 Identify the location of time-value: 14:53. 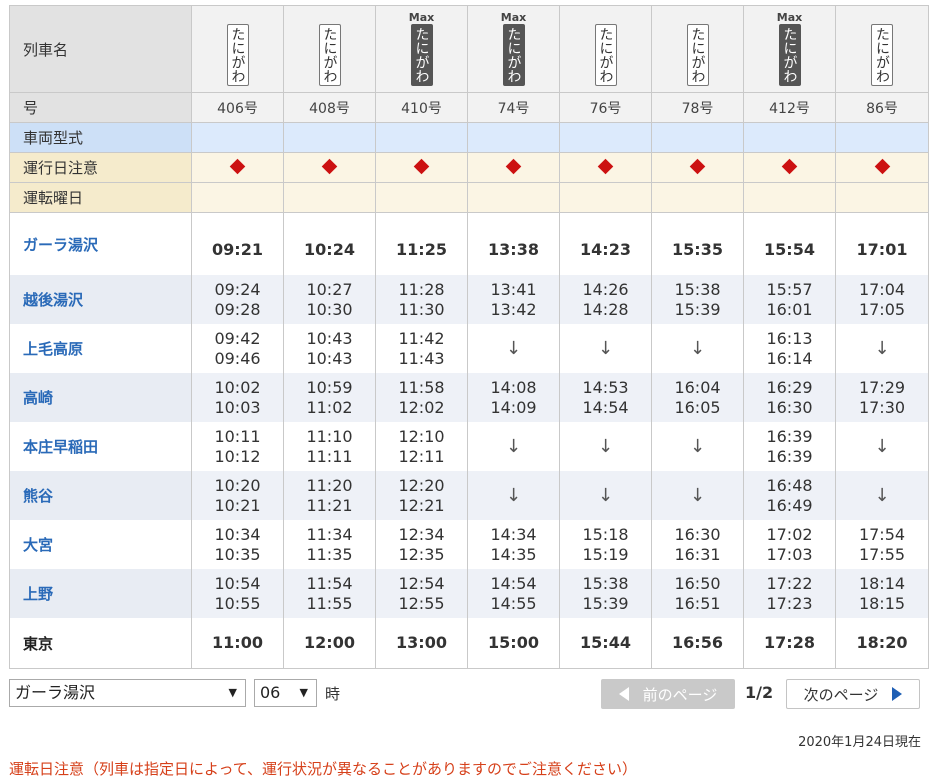
(605, 387).